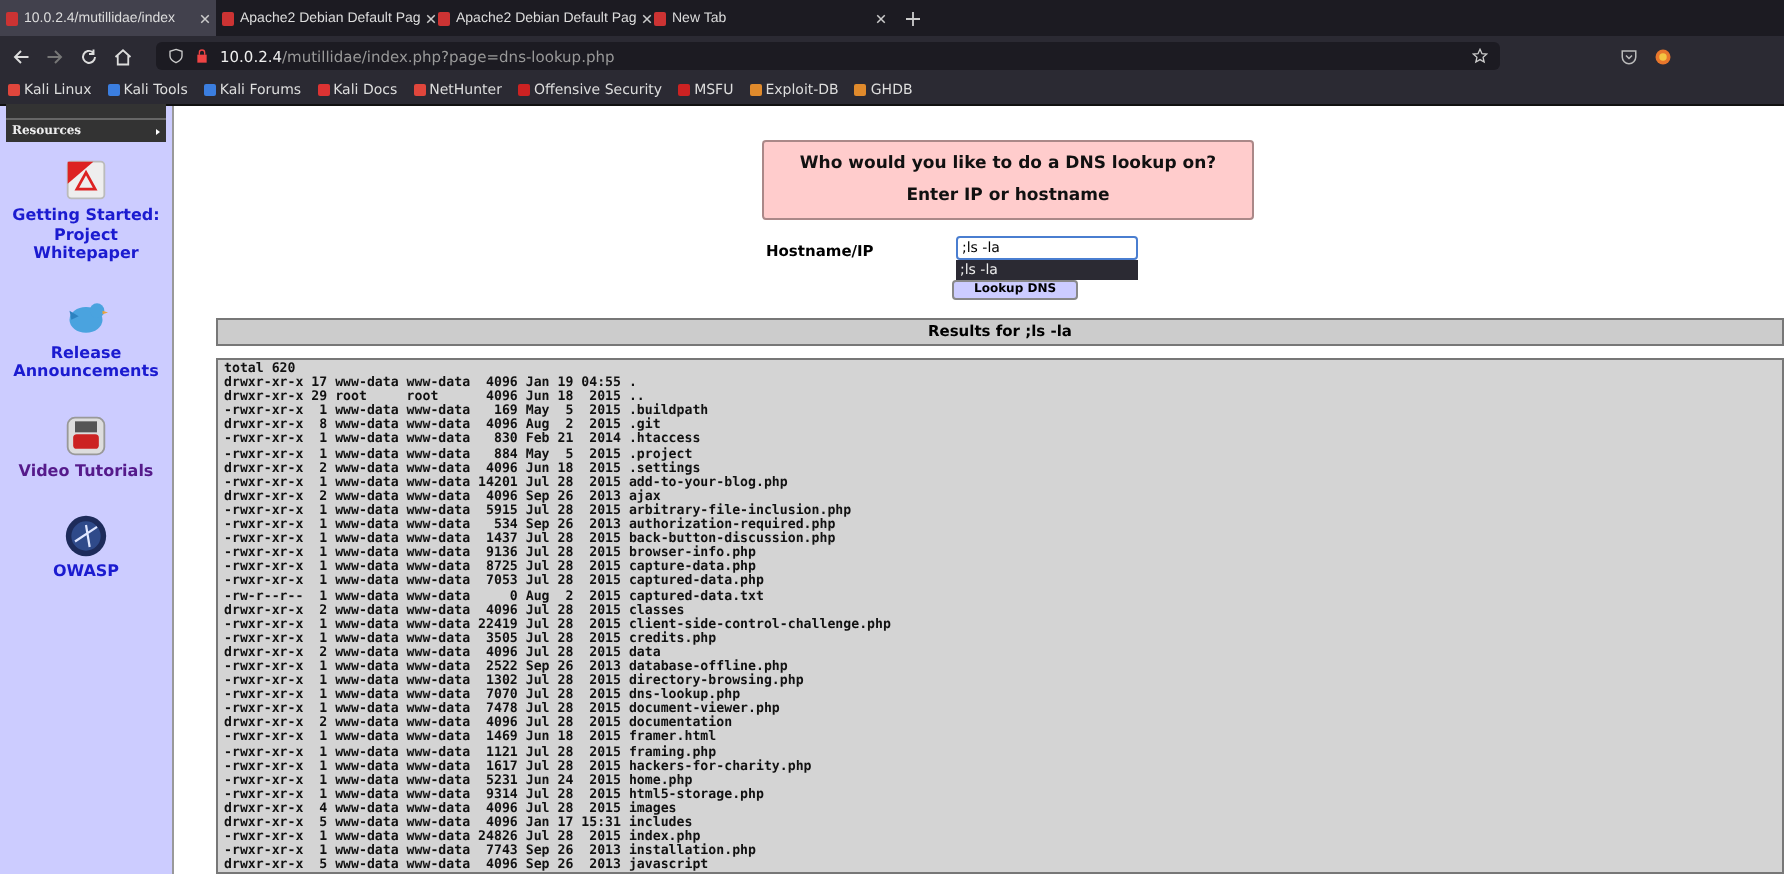 Image resolution: width=1784 pixels, height=874 pixels. Describe the element at coordinates (1629, 56) in the screenshot. I see `pocket-icon` at that location.